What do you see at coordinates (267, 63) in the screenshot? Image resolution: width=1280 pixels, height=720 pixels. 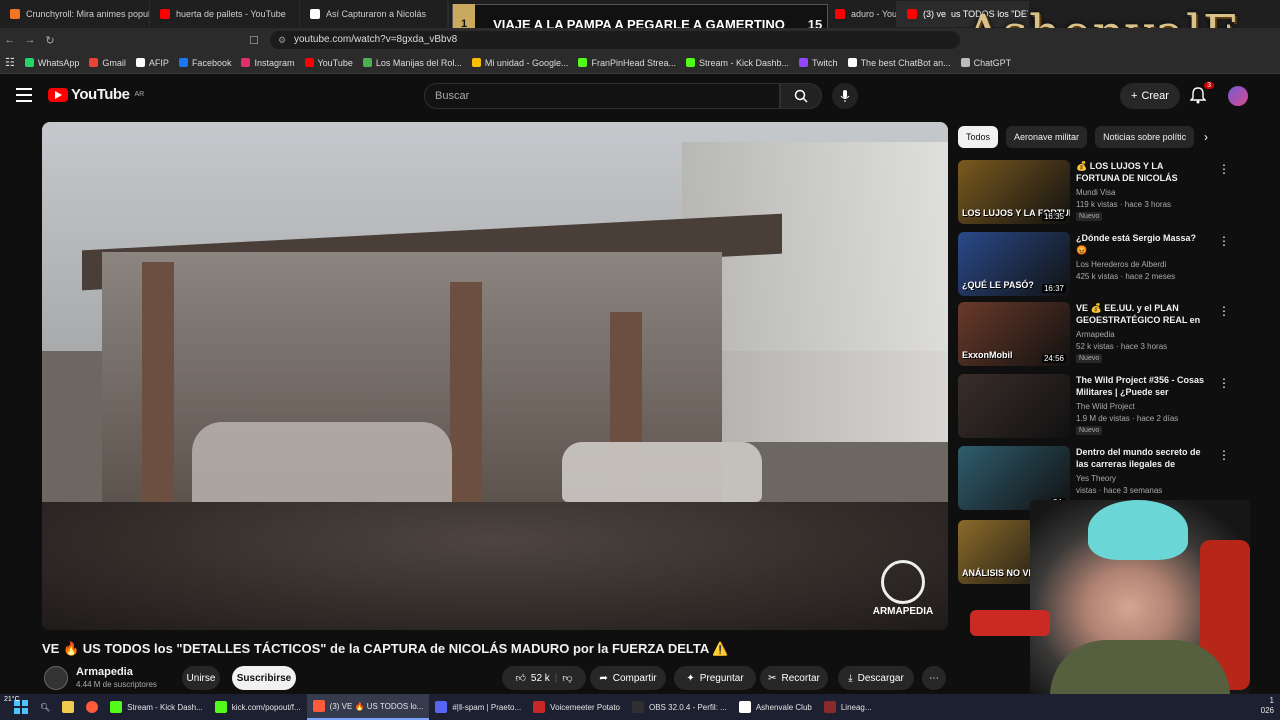 I see `bookmark-item: Instagram` at bounding box center [267, 63].